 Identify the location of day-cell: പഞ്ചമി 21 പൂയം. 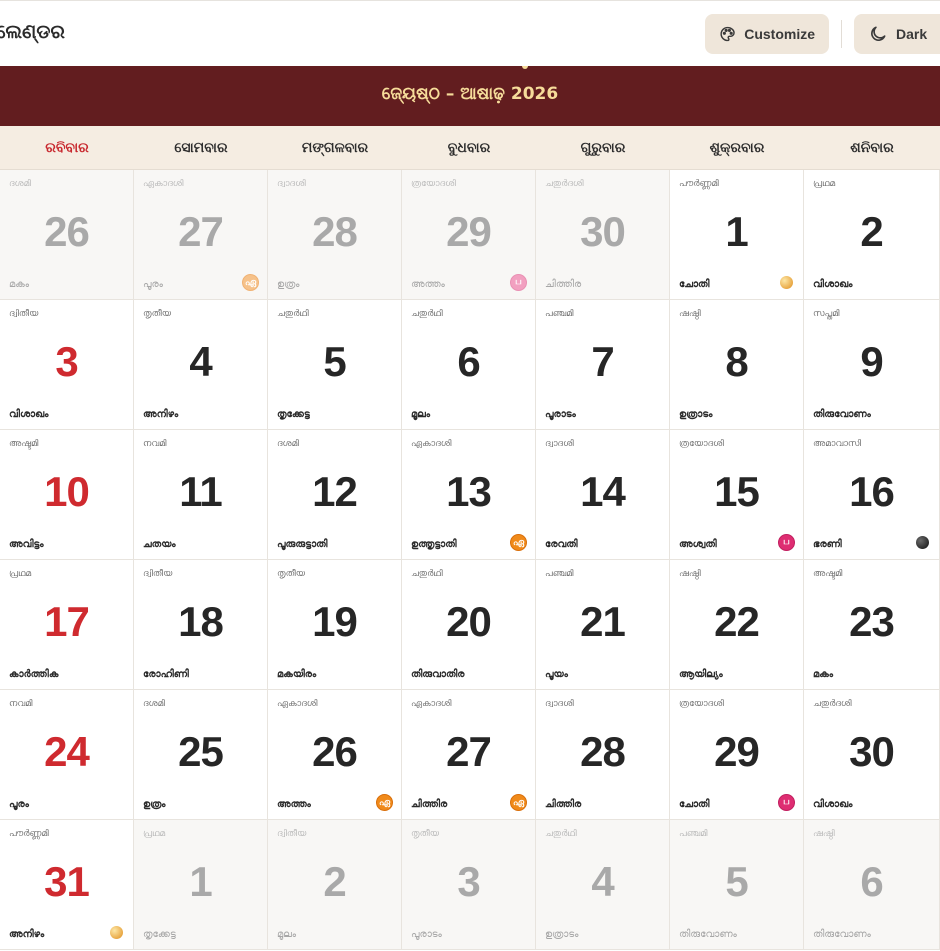
(603, 625).